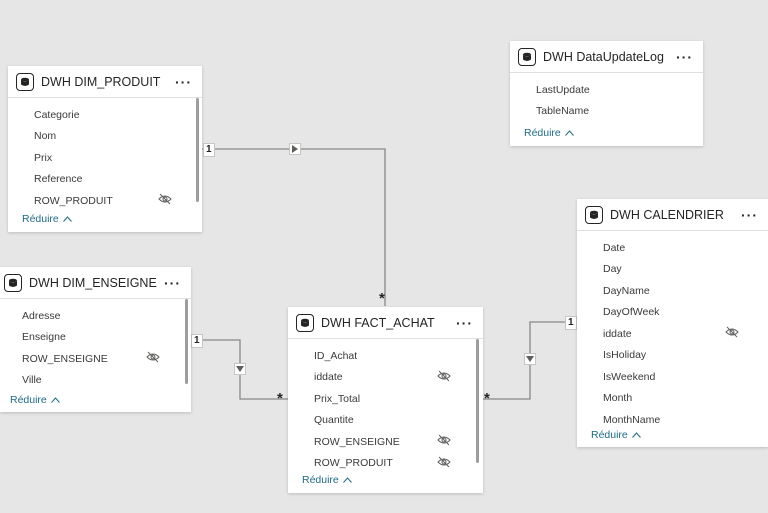  Describe the element at coordinates (571, 323) in the screenshot. I see `rel-calendrier-one-label: 1` at that location.